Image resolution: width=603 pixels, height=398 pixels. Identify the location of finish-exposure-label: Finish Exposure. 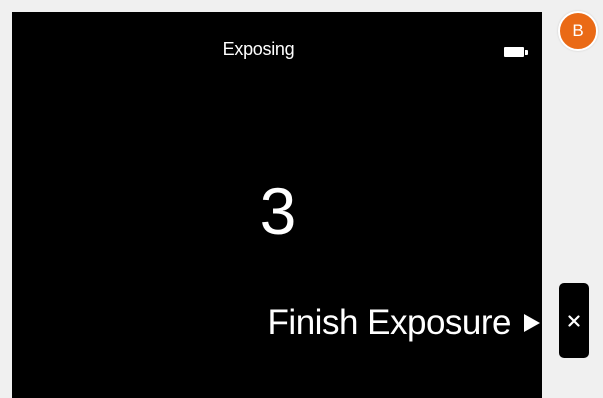
(389, 322).